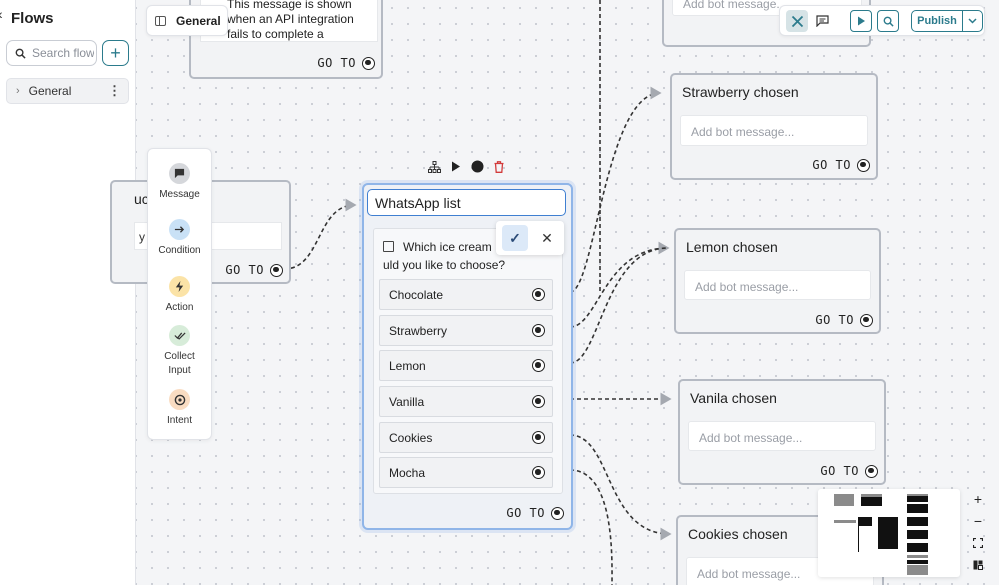  I want to click on confirm-button: ✓, so click(515, 238).